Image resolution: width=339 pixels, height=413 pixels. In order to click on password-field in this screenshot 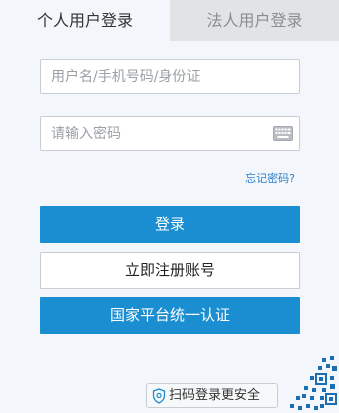, I will do `click(170, 133)`.